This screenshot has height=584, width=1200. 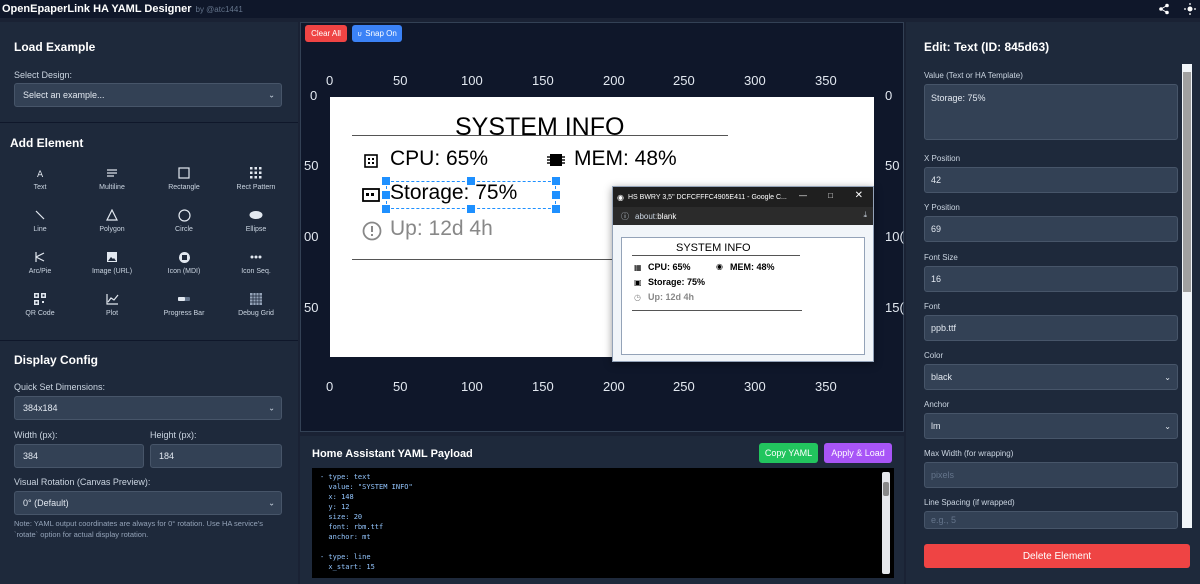 What do you see at coordinates (625, 159) in the screenshot?
I see `canvas-mem-text: MEM: 48%` at bounding box center [625, 159].